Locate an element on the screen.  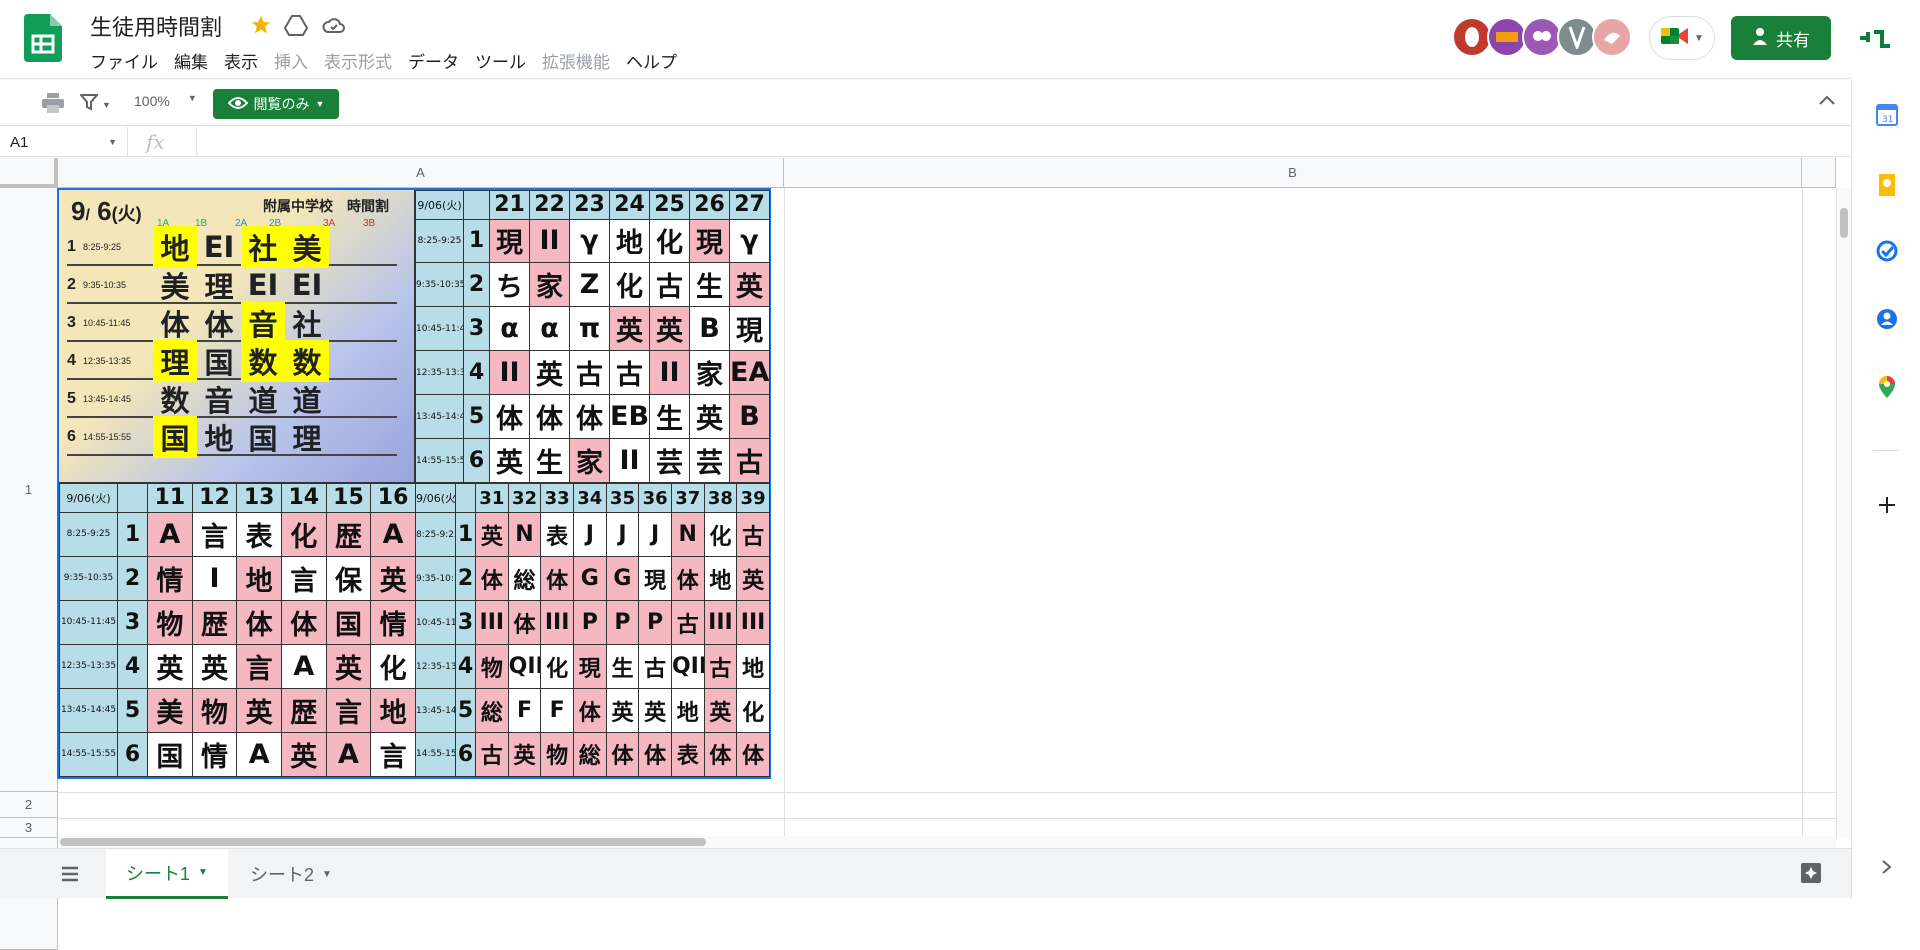
zoom-select: 100% ▼ is located at coordinates (165, 101).